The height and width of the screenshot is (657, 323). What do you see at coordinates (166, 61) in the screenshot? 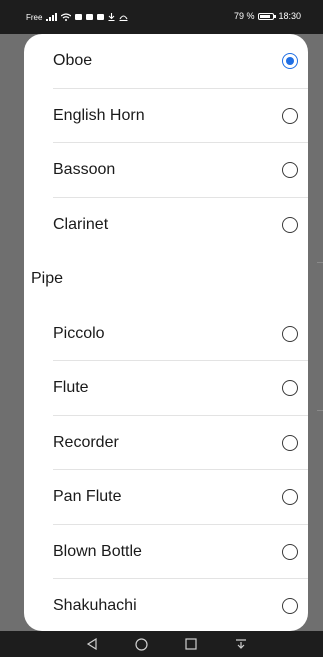
I see `option-oboe: Oboe` at bounding box center [166, 61].